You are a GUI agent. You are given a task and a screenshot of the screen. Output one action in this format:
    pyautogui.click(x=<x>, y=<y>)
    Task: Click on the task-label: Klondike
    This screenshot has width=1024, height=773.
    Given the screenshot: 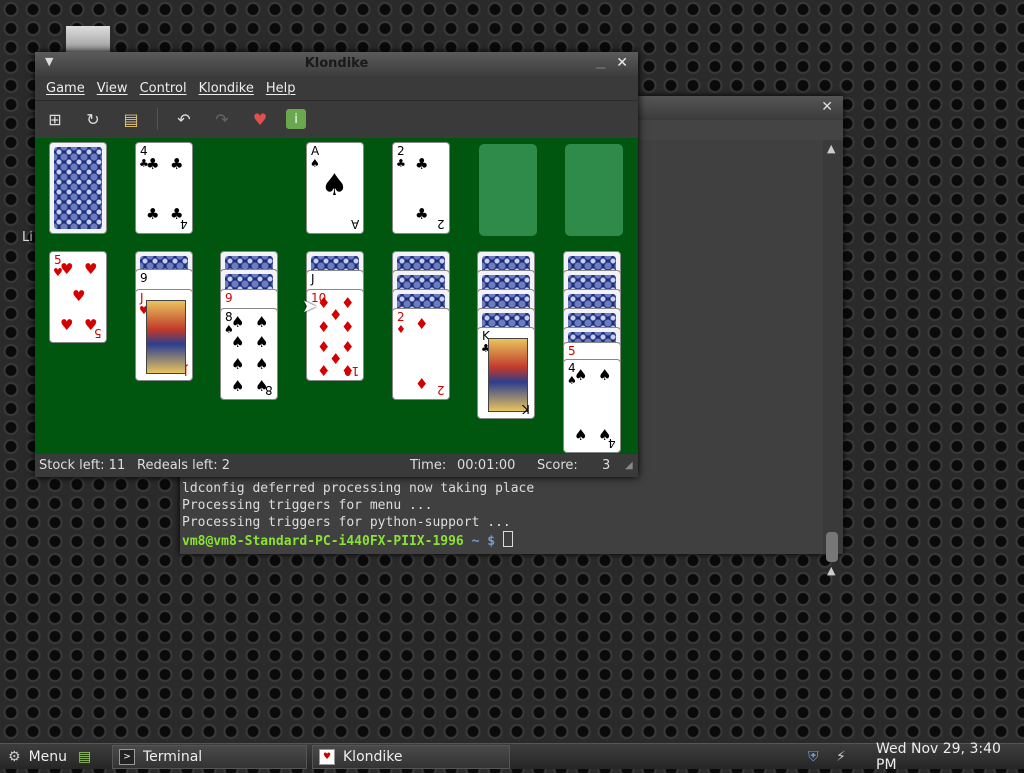 What is the action you would take?
    pyautogui.click(x=373, y=757)
    